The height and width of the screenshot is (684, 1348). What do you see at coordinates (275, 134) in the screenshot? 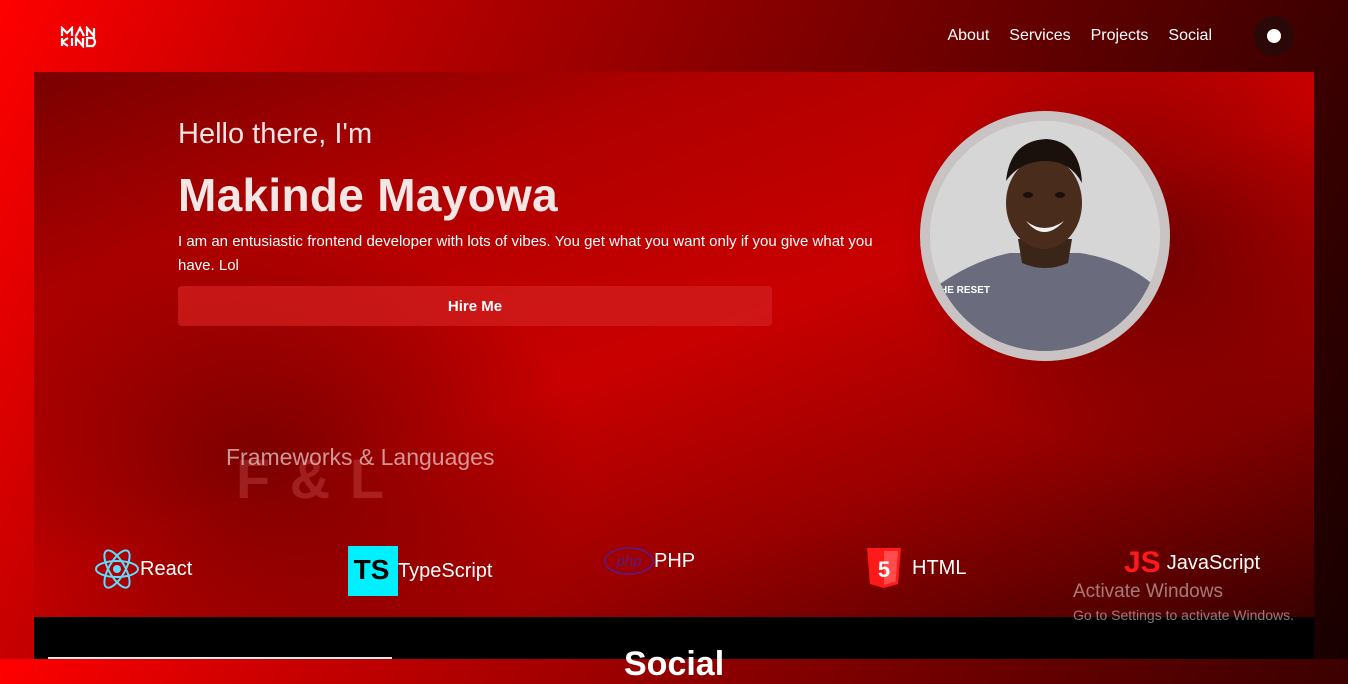
I see `hero-greeting: Hello there, I'm` at bounding box center [275, 134].